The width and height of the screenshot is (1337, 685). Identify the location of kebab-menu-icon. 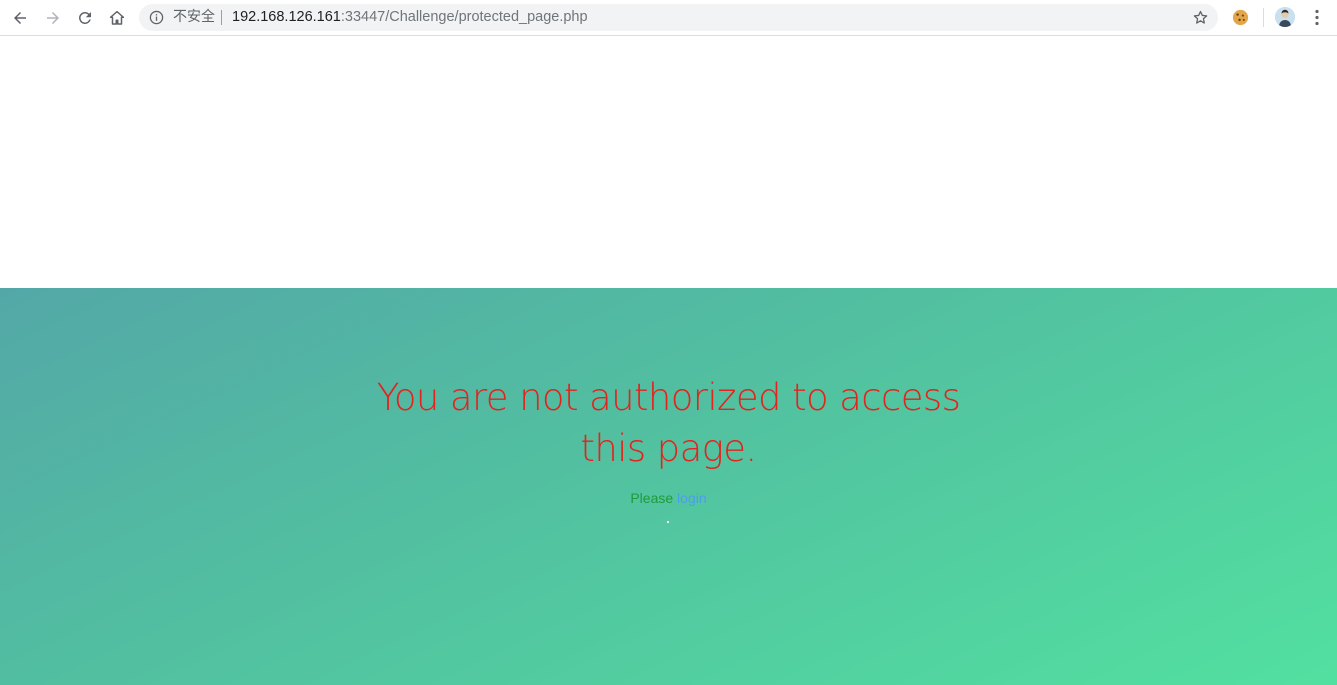
(1317, 17).